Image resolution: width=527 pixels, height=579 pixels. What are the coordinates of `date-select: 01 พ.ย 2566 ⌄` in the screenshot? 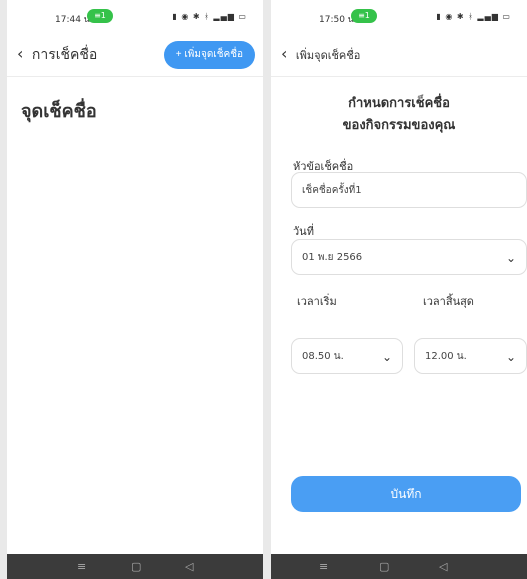 It's located at (409, 257).